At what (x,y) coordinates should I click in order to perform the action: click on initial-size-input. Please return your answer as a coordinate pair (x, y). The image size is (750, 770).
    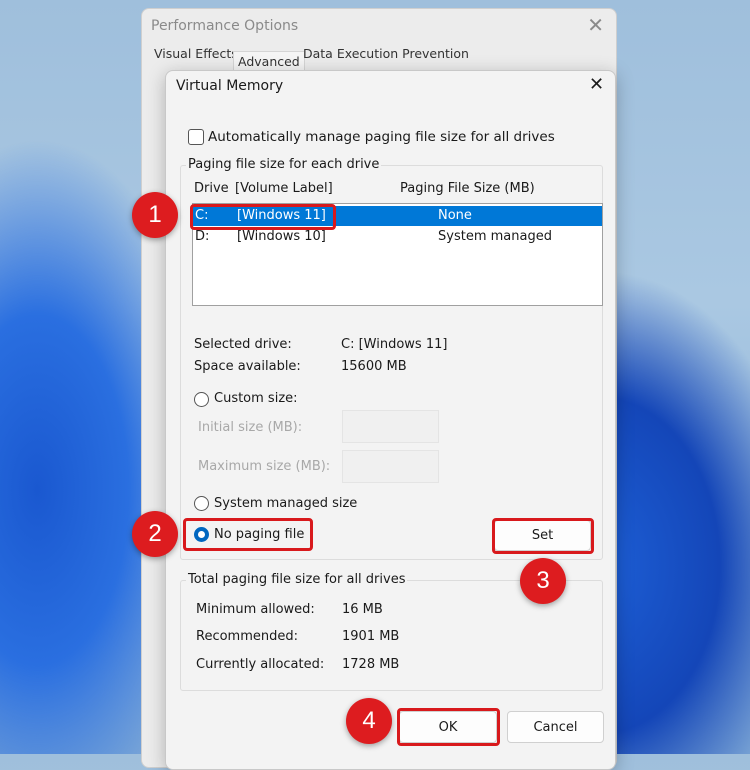
    Looking at the image, I should click on (390, 426).